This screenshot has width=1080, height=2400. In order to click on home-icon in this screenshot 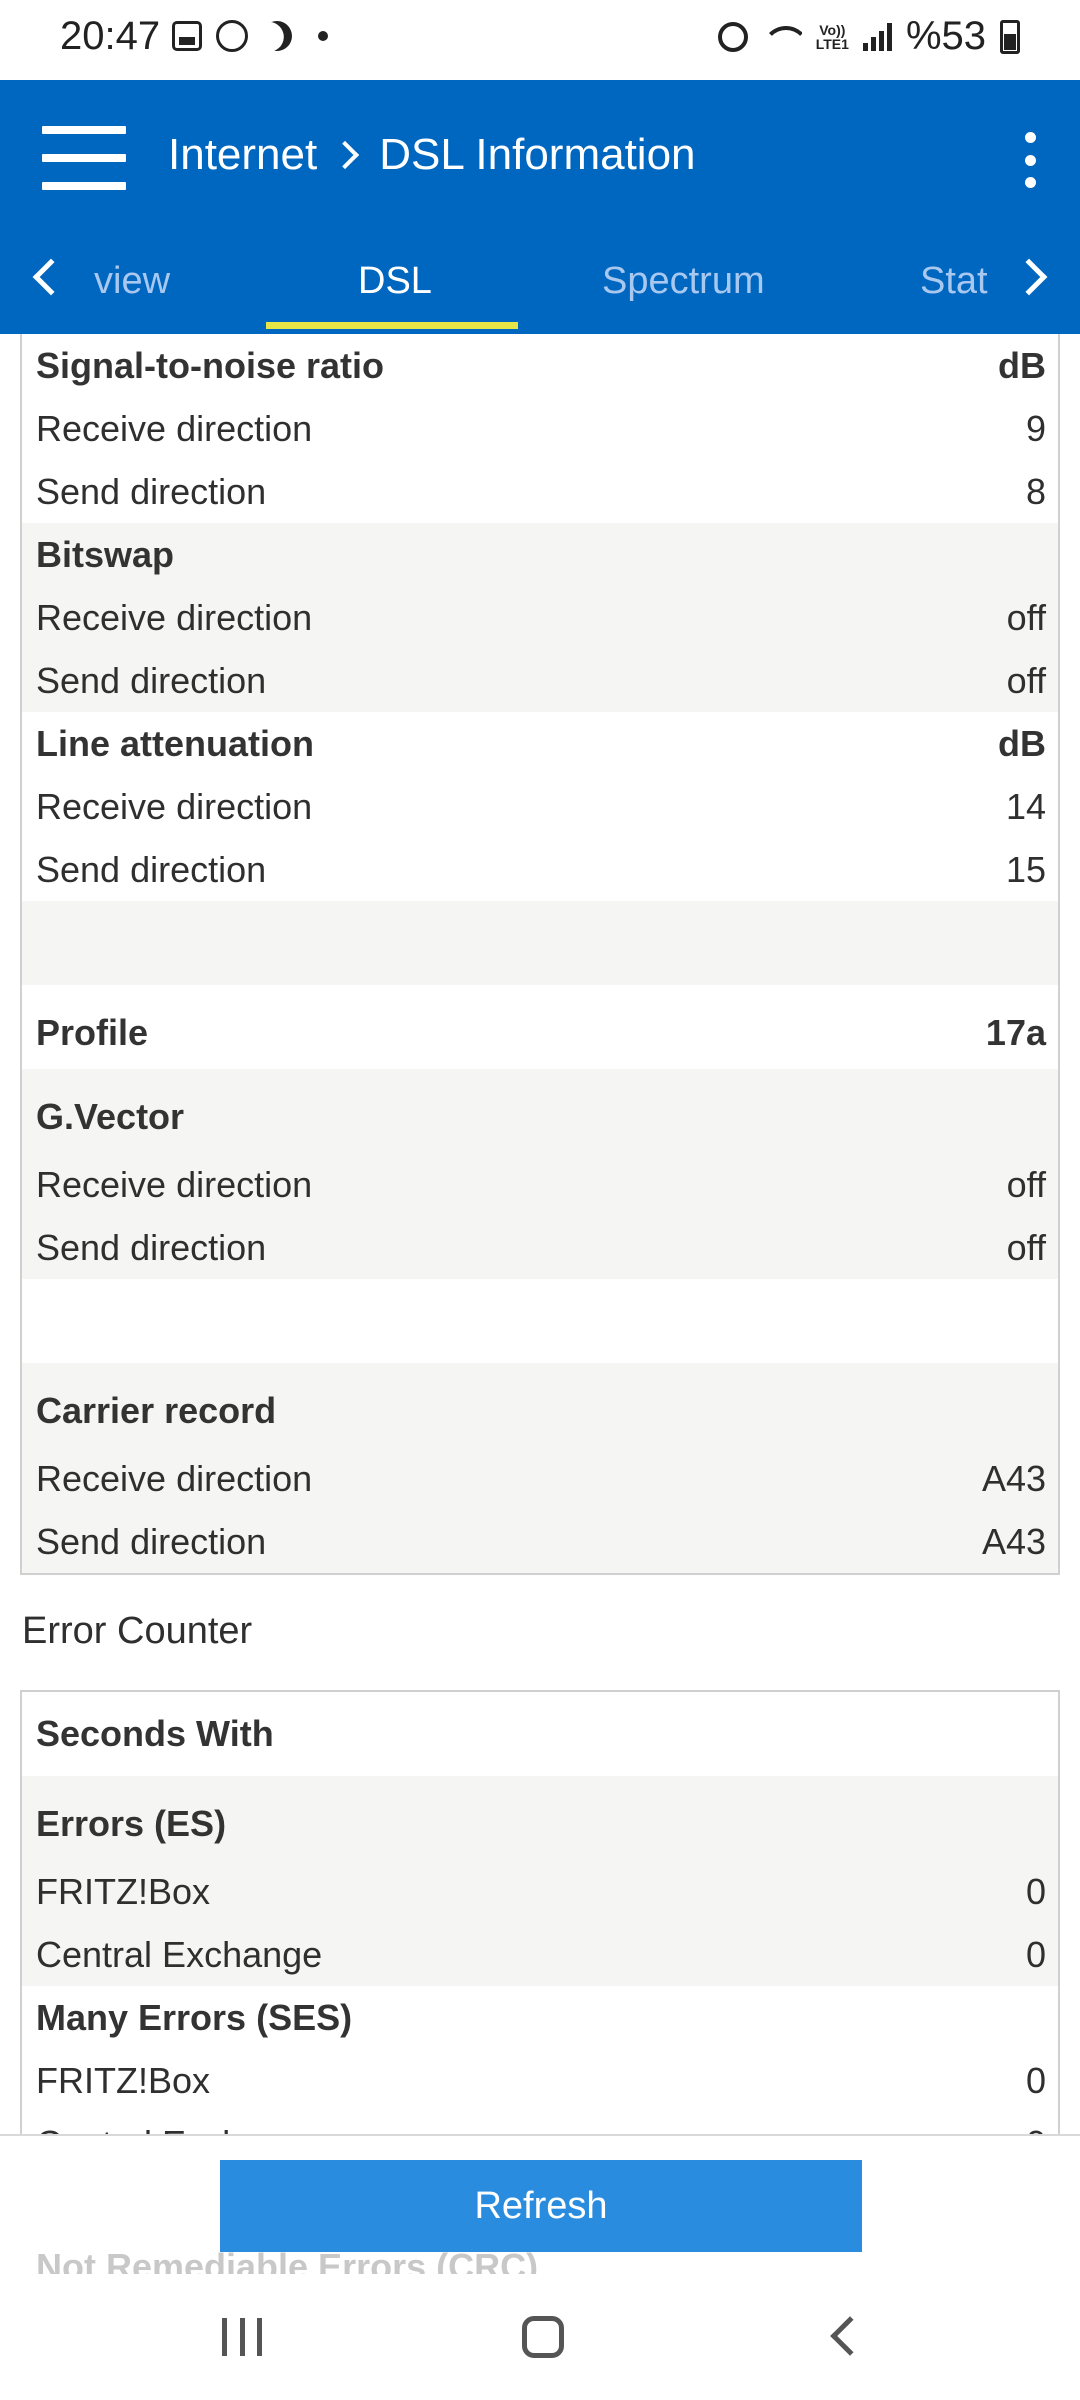, I will do `click(543, 2337)`.